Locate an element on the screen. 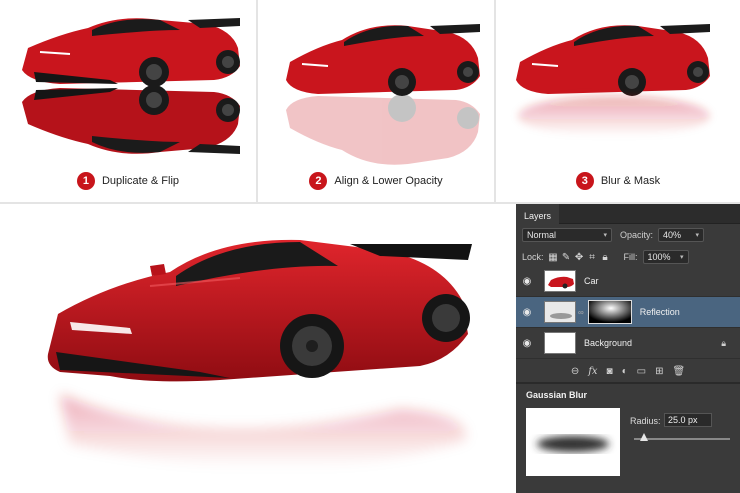  step-3-number: 3 is located at coordinates (584, 181).